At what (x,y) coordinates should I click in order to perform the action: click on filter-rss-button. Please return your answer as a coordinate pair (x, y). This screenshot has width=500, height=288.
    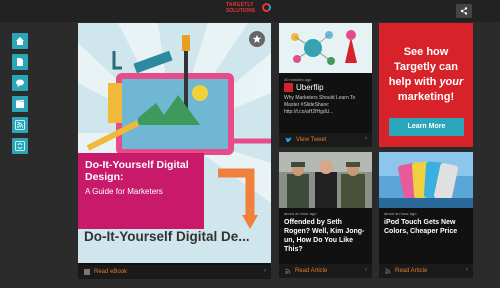
    Looking at the image, I should click on (20, 125).